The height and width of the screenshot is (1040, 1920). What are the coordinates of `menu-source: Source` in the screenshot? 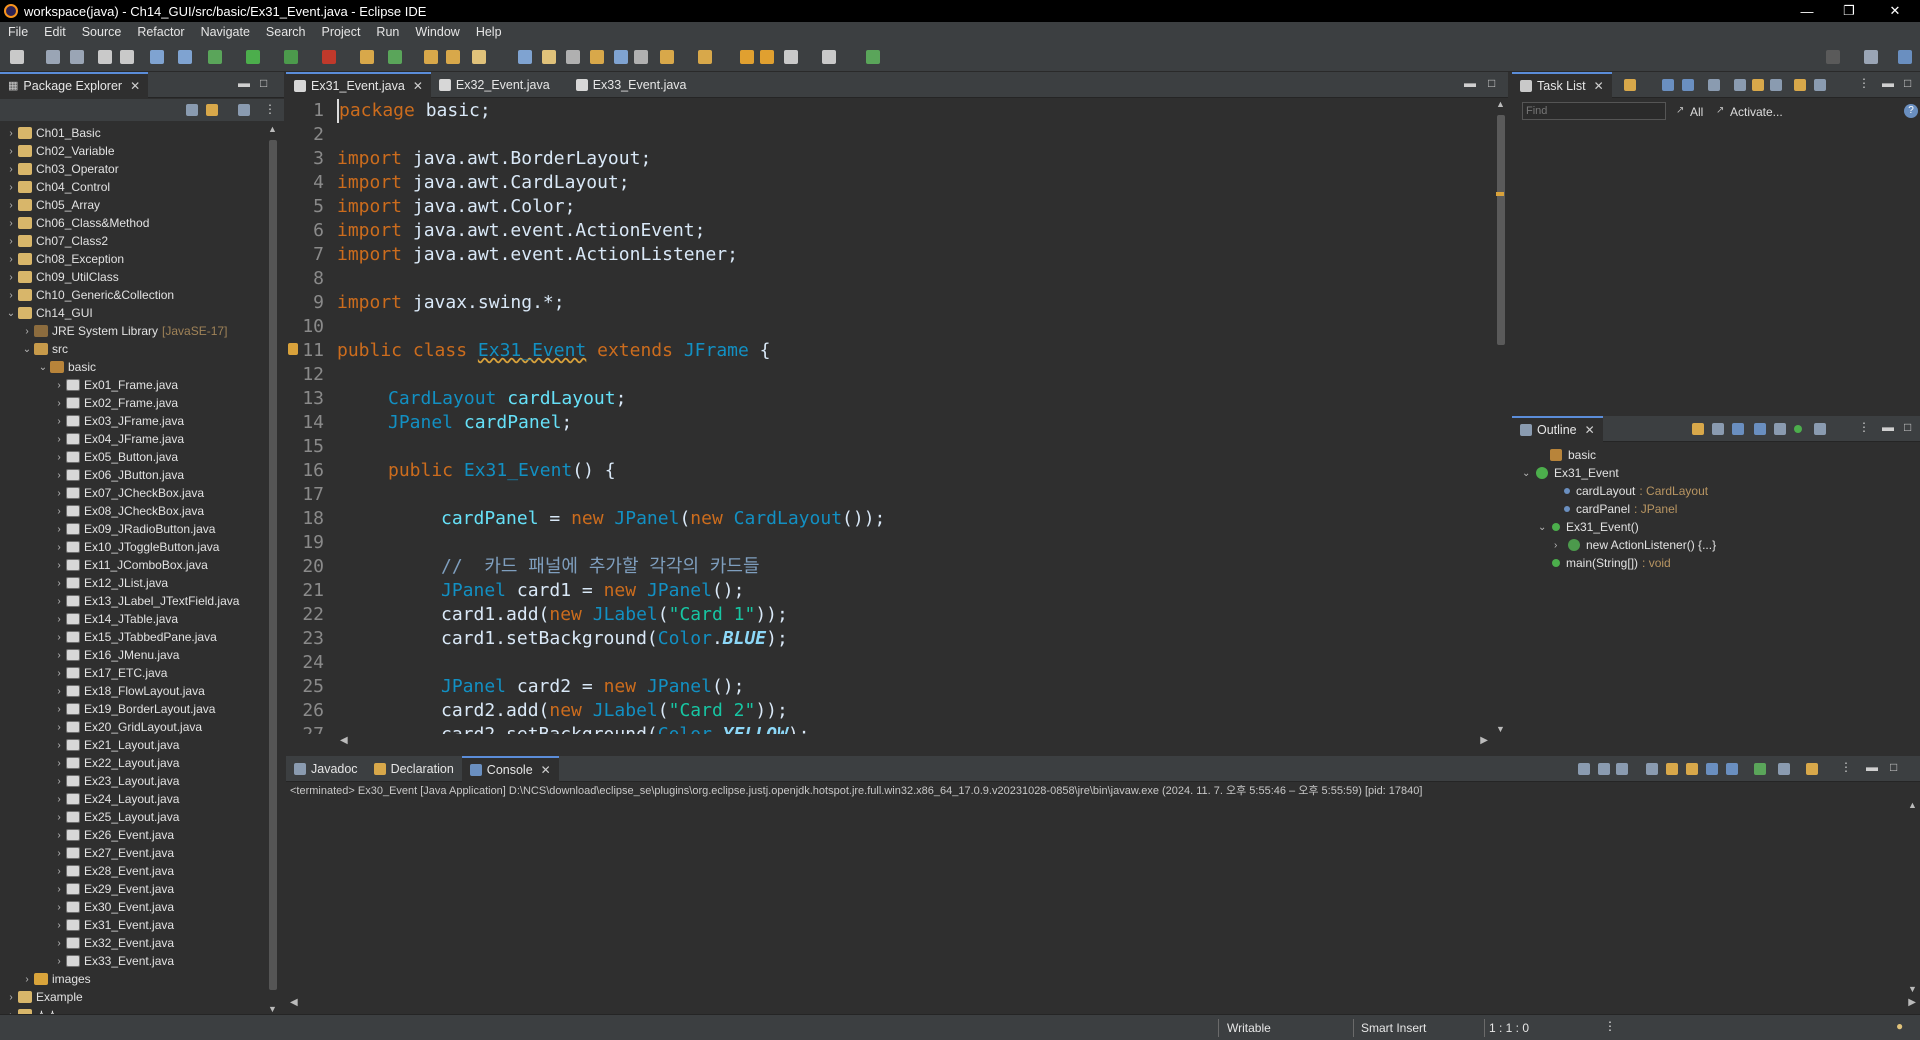 It's located at (102, 32).